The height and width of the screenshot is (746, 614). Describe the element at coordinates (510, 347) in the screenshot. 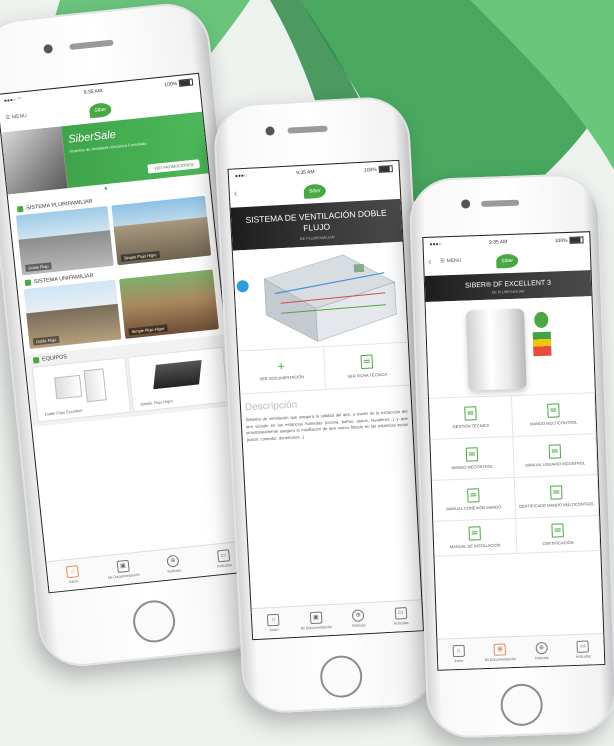

I see `product-image` at that location.